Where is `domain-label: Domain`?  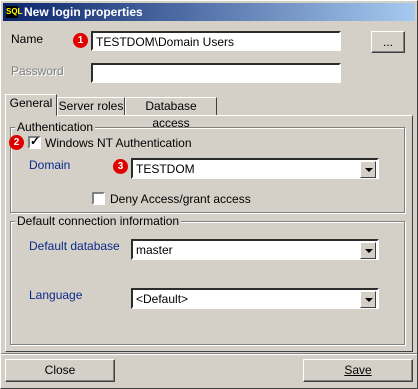
domain-label: Domain is located at coordinates (50, 165).